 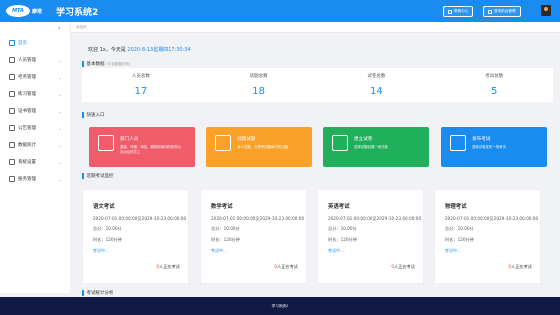 What do you see at coordinates (458, 11) in the screenshot?
I see `help-center-button: 帮助中心` at bounding box center [458, 11].